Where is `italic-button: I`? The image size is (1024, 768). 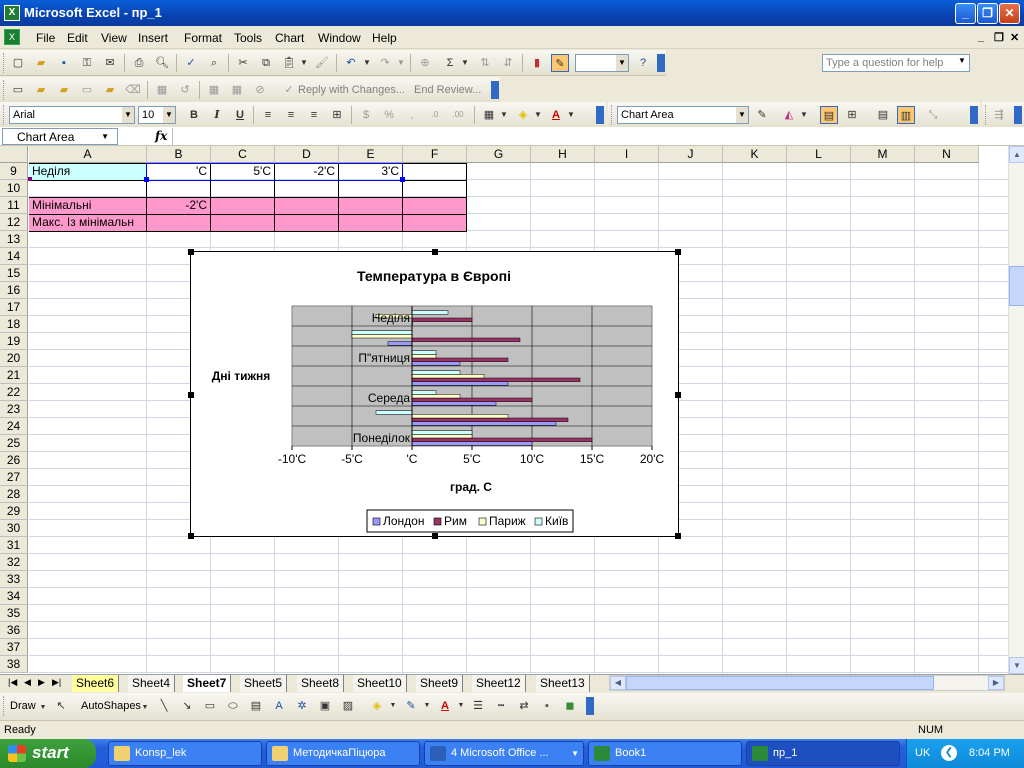
italic-button: I is located at coordinates (217, 115).